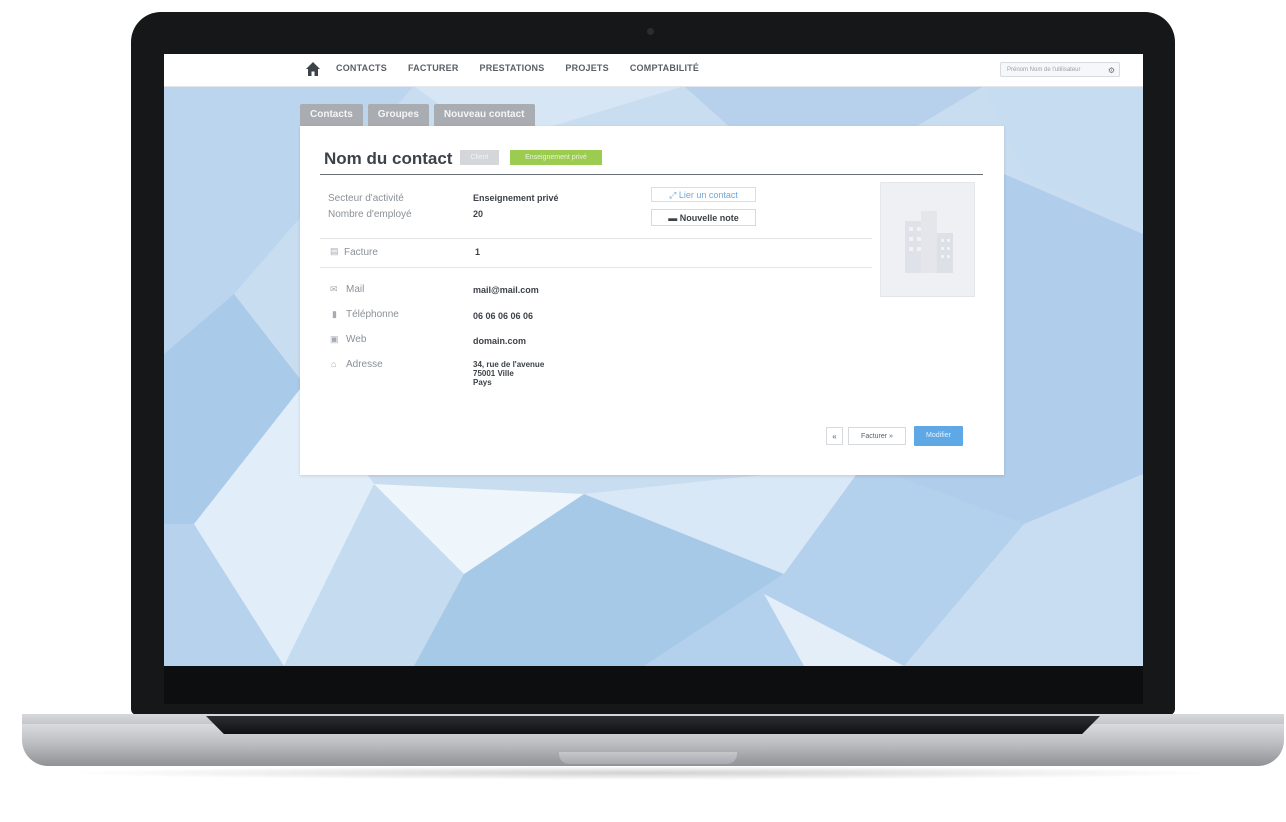  Describe the element at coordinates (586, 68) in the screenshot. I see `nav-projets: PROJETS` at that location.